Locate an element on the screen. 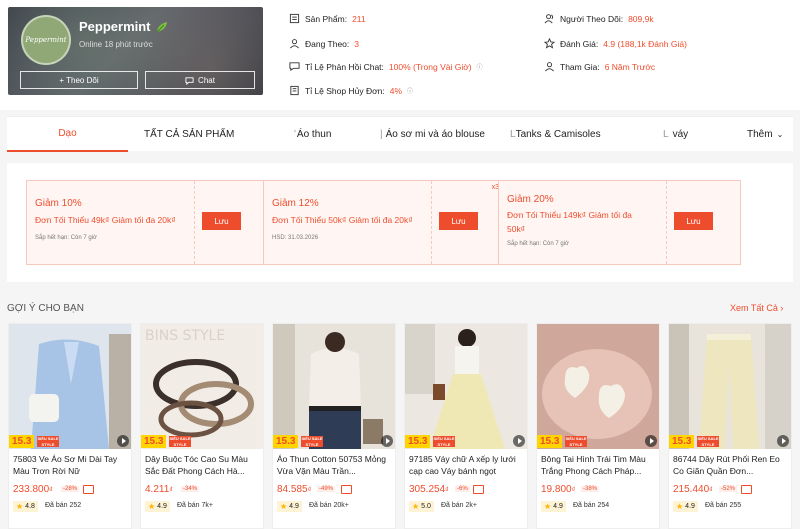 The height and width of the screenshot is (529, 800). discount-badge: -34% is located at coordinates (190, 489).